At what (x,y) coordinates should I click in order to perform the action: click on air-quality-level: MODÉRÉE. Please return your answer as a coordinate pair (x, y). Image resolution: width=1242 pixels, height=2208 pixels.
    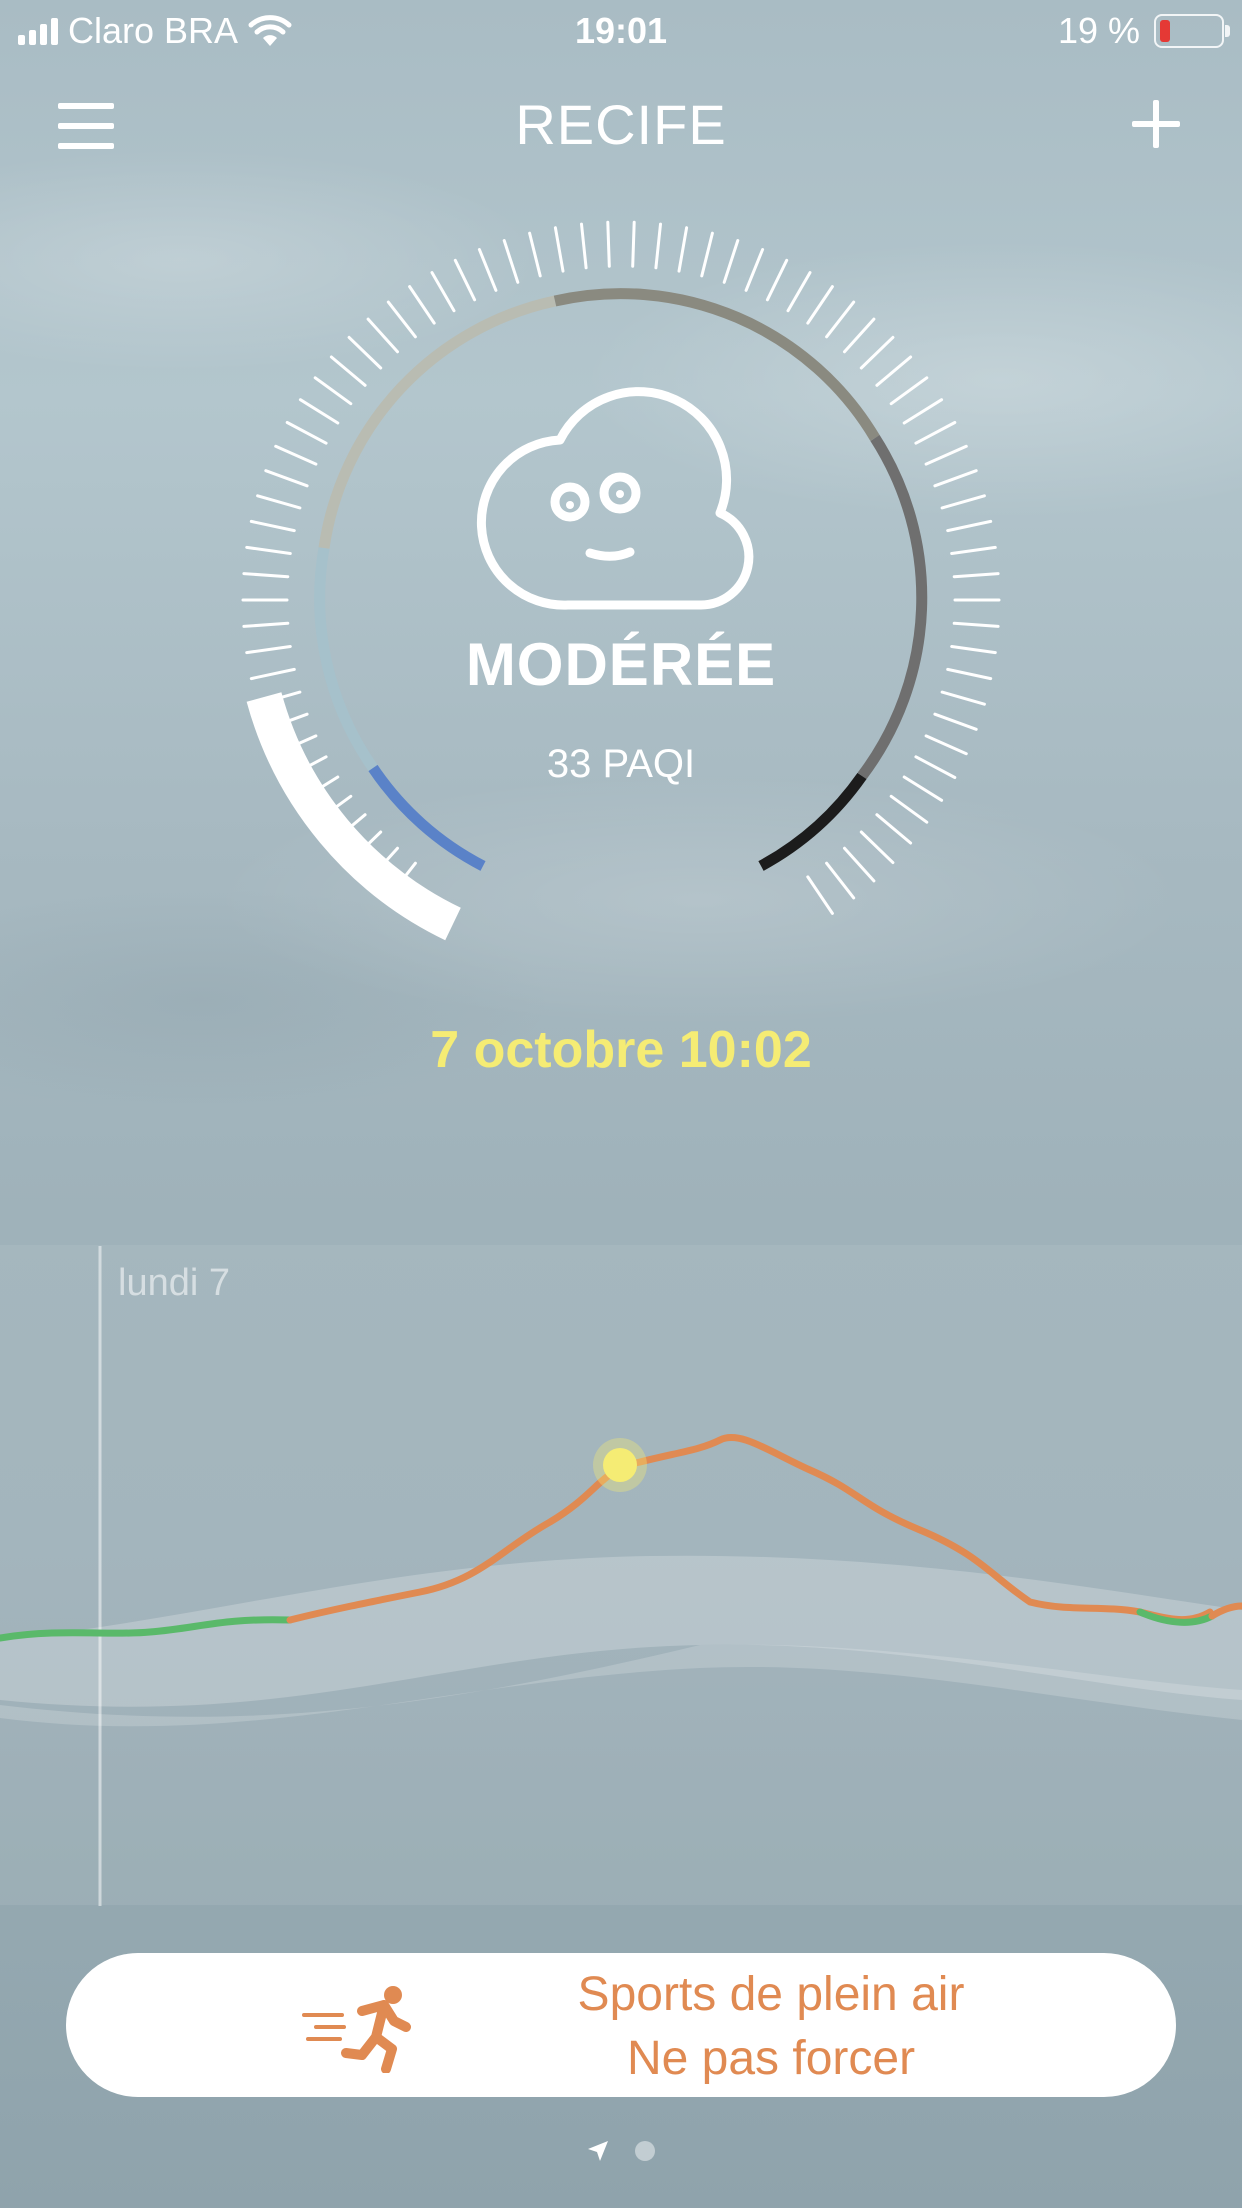
    Looking at the image, I should click on (621, 664).